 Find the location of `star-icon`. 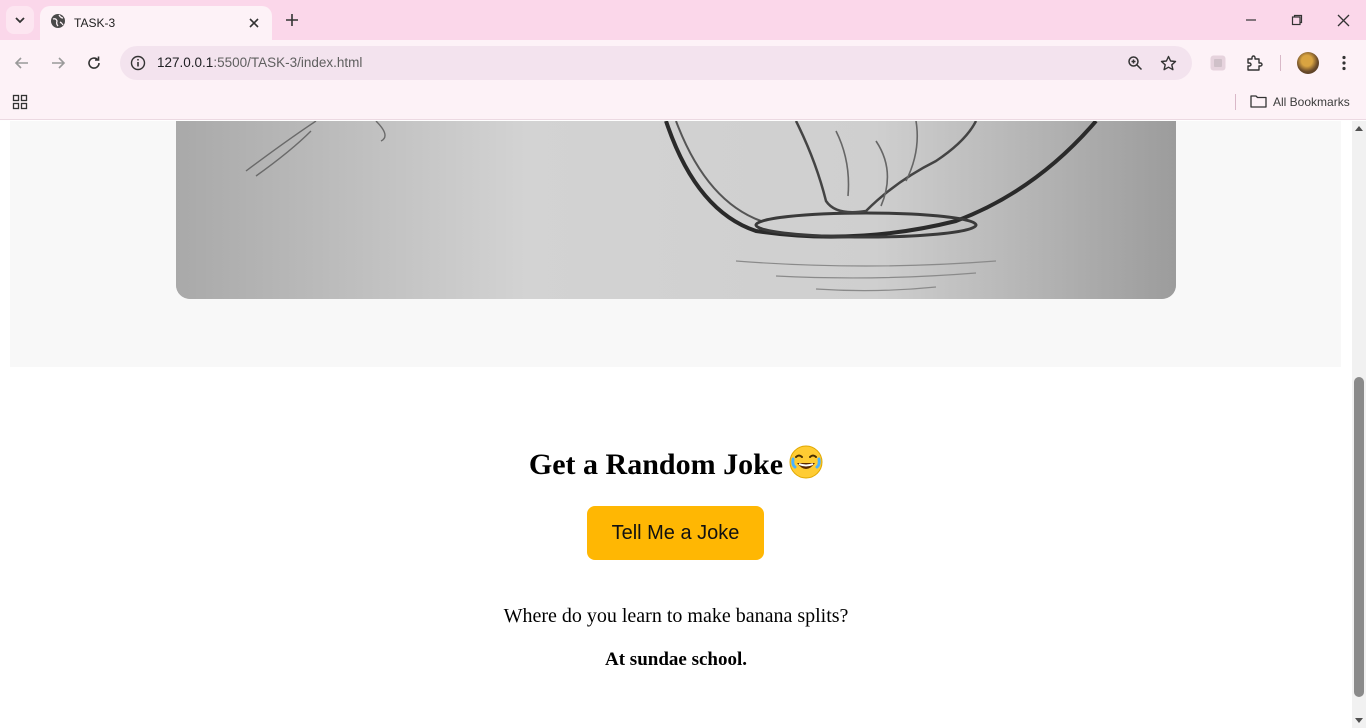

star-icon is located at coordinates (1168, 63).